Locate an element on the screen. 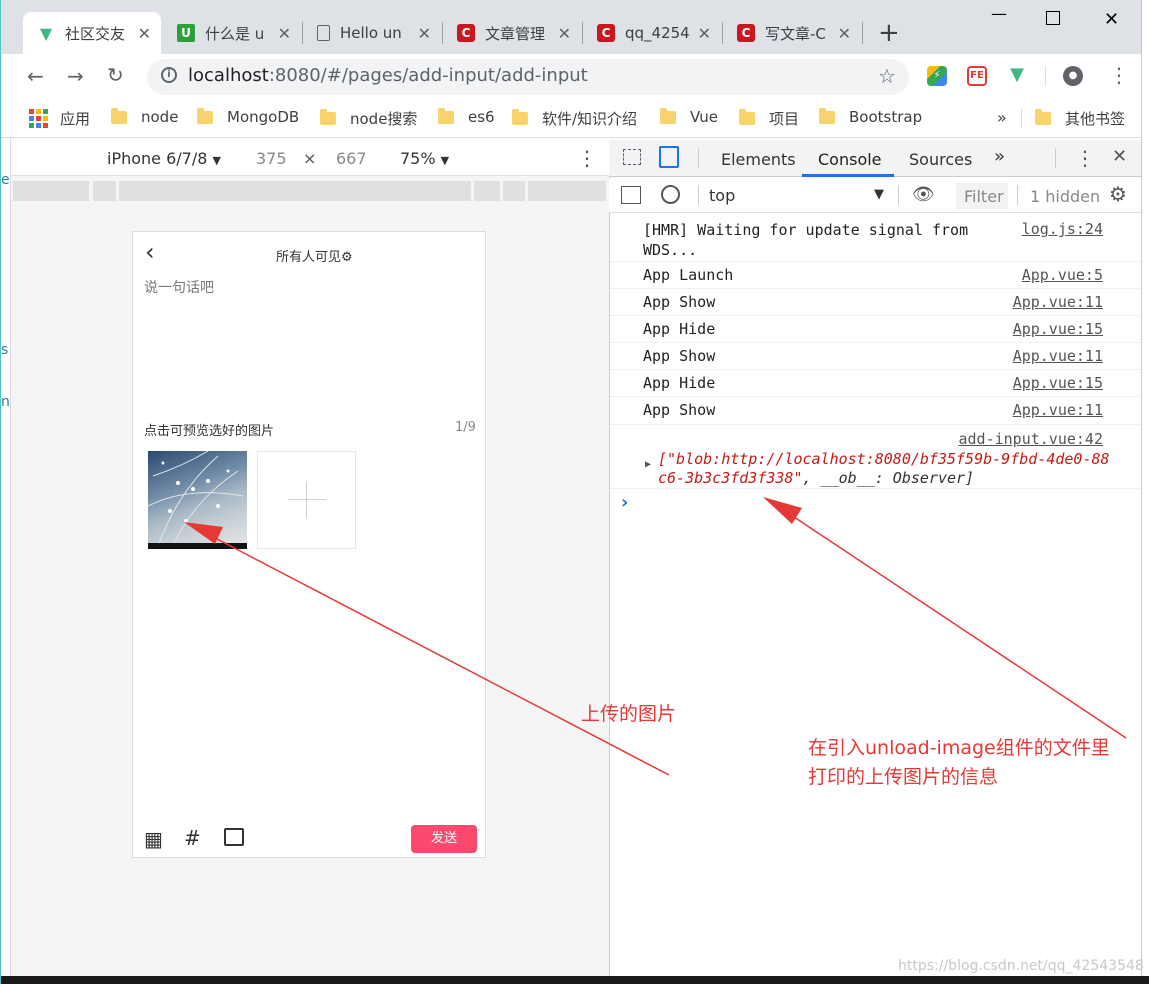 Image resolution: width=1149 pixels, height=984 pixels. arrow-head-print-info is located at coordinates (782, 510).